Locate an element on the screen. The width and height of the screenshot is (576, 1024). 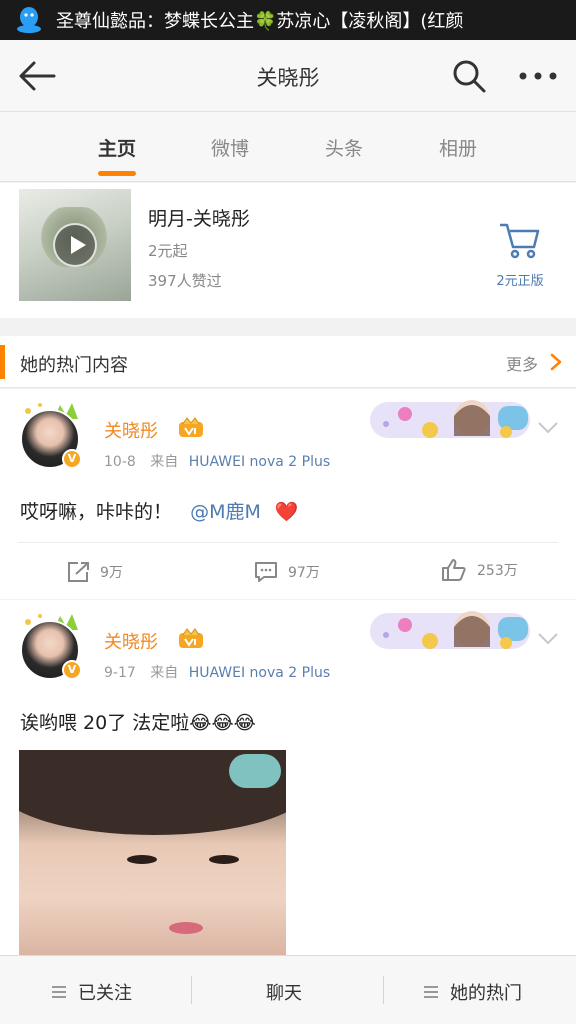
post-date: 9-17 is located at coordinates (120, 673).